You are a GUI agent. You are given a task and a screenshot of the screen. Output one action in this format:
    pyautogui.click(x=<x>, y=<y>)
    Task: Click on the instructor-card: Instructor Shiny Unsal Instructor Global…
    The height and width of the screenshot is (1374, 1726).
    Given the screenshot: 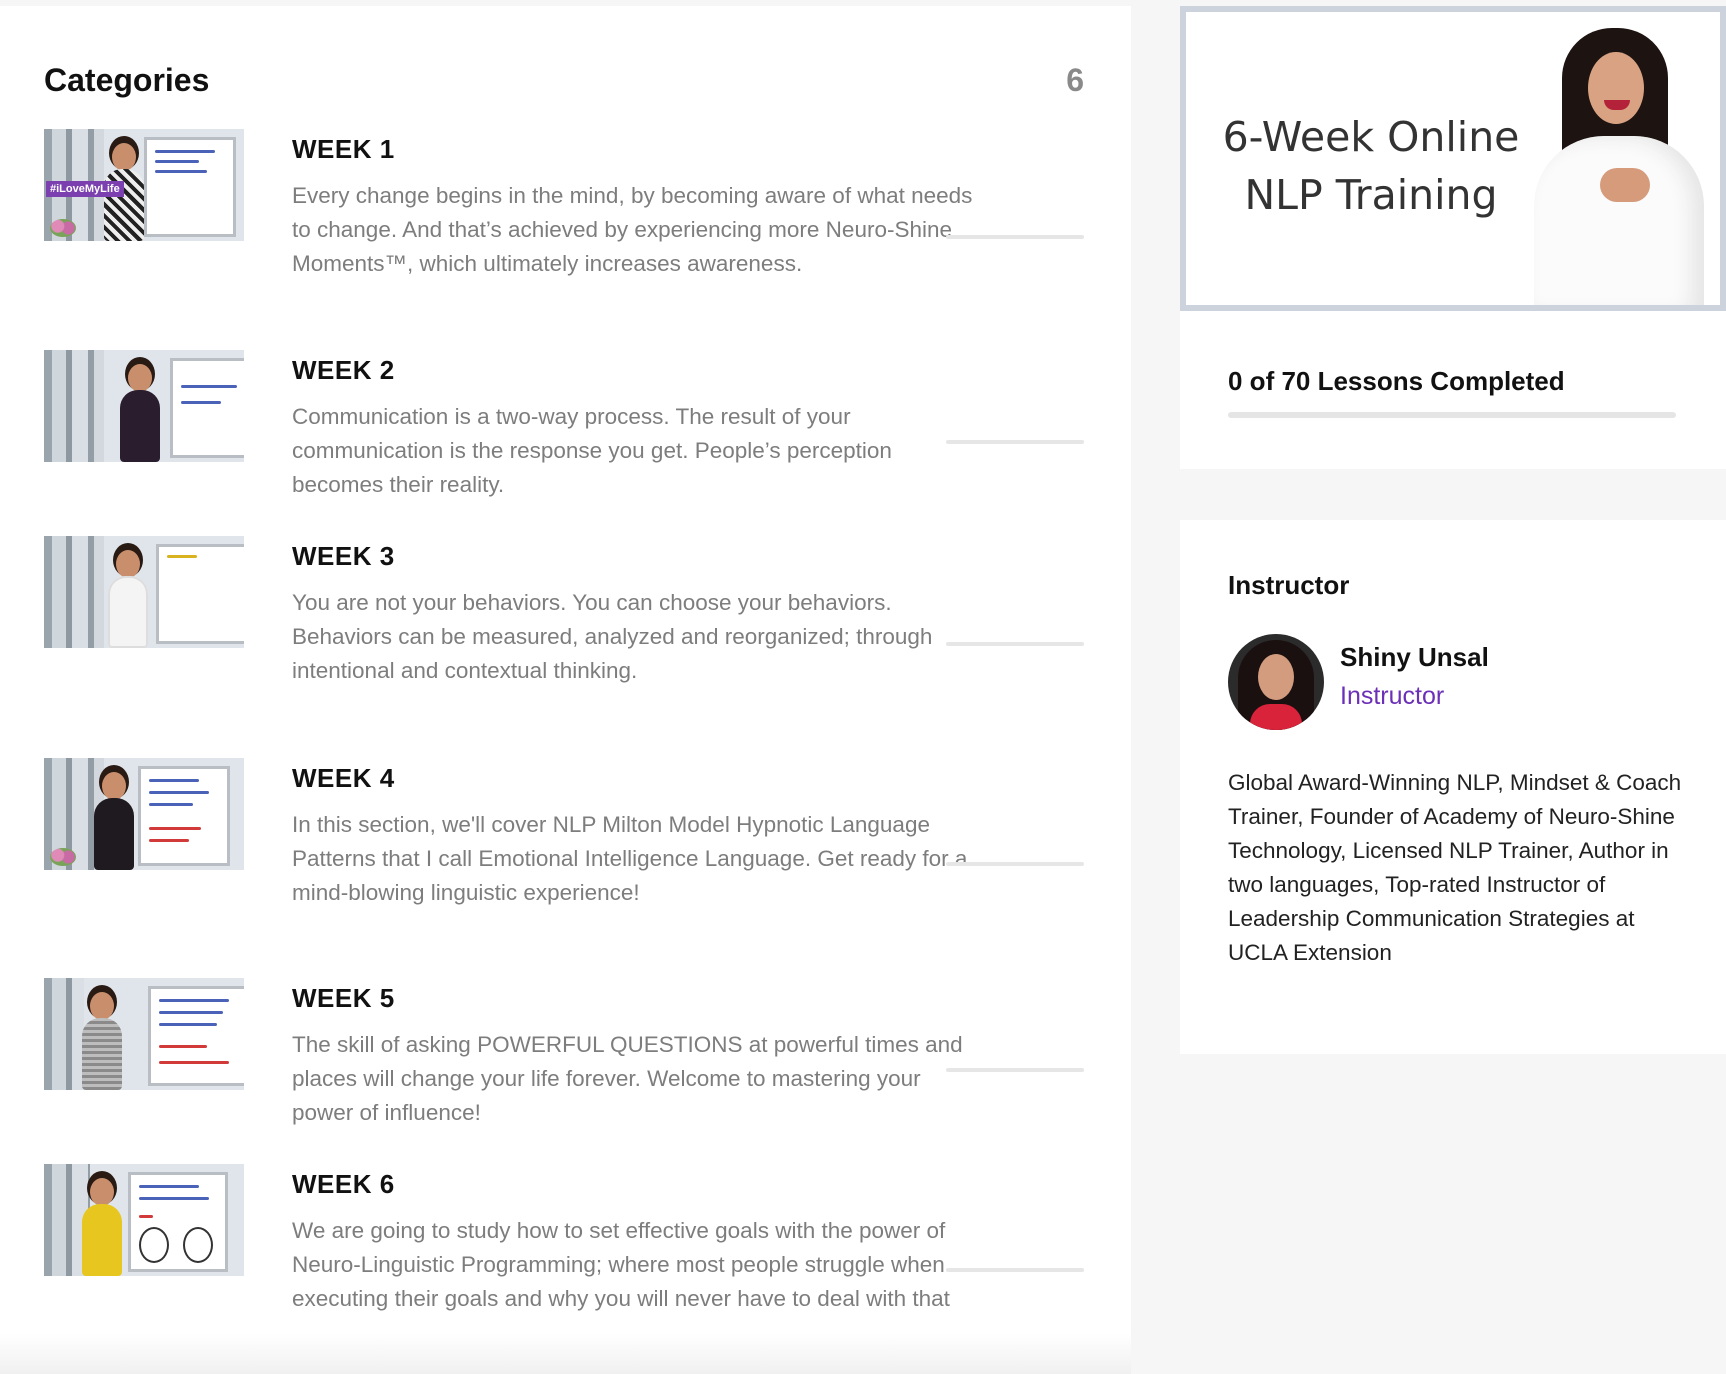 What is the action you would take?
    pyautogui.click(x=1453, y=787)
    